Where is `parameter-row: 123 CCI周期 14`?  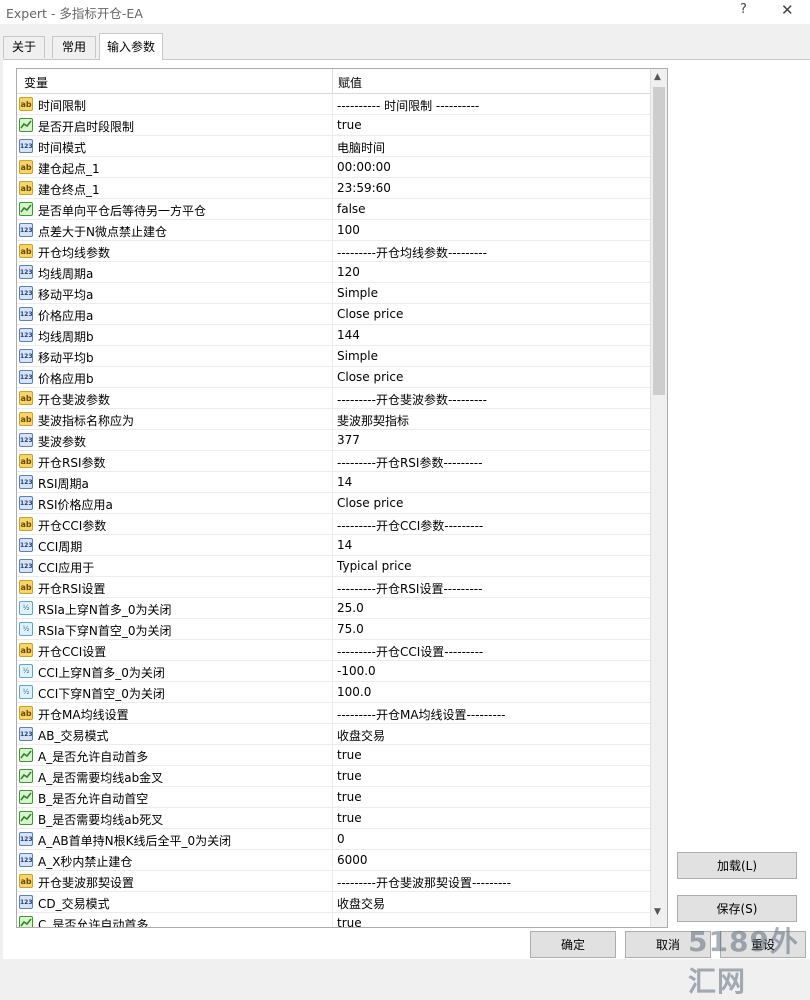
parameter-row: 123 CCI周期 14 is located at coordinates (333, 545).